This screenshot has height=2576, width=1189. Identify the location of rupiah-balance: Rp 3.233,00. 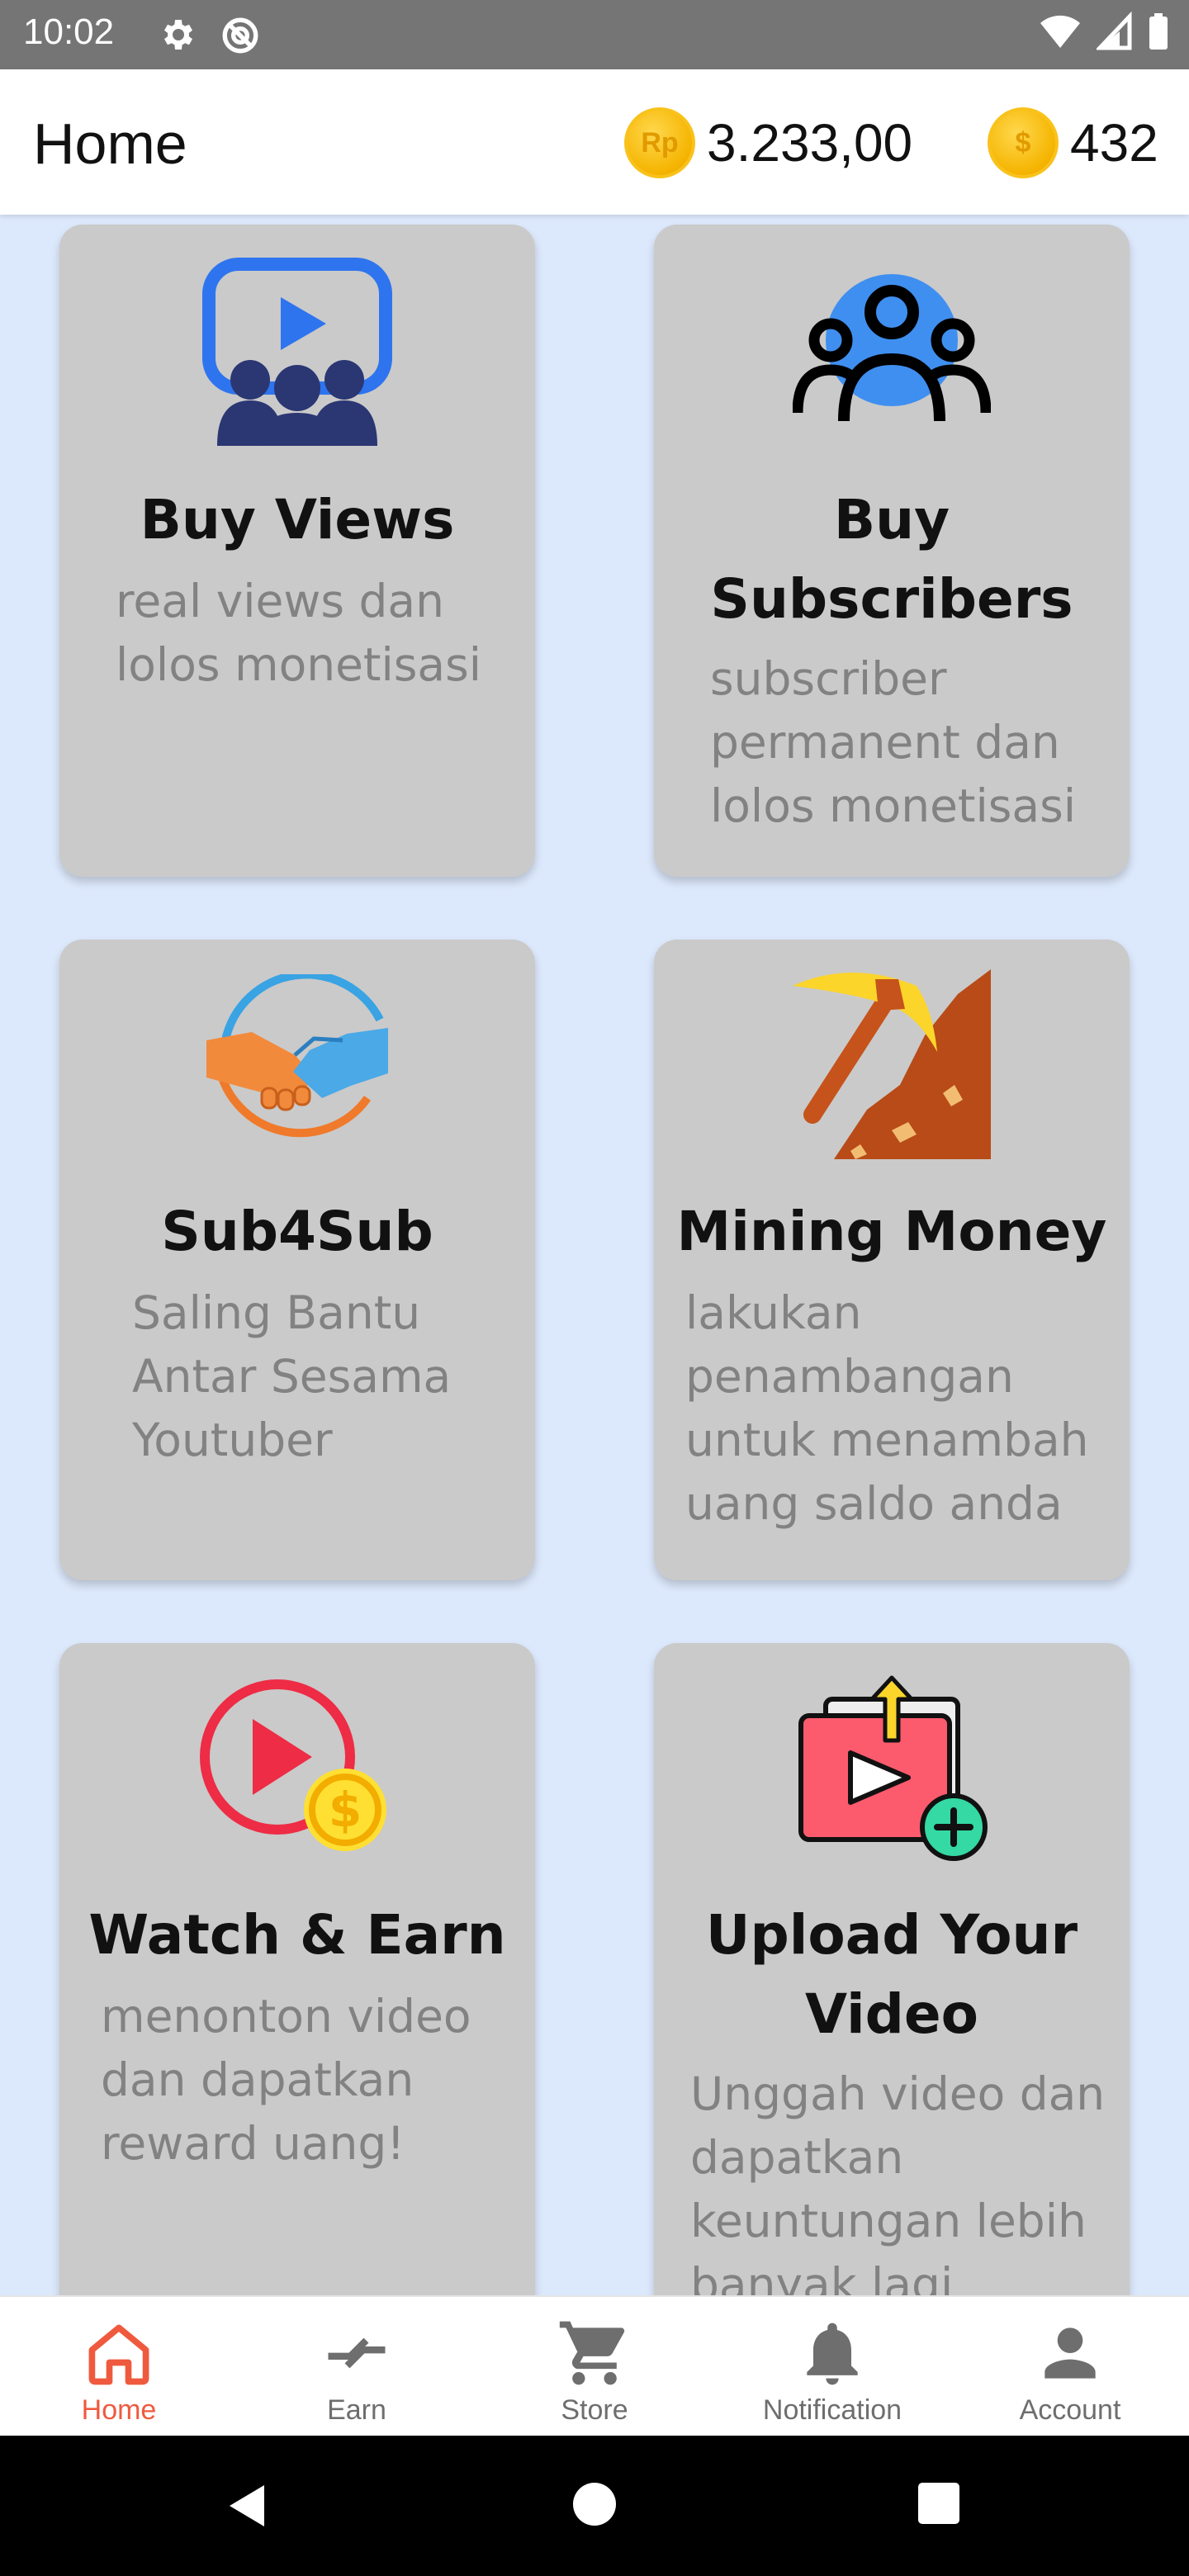
(768, 142).